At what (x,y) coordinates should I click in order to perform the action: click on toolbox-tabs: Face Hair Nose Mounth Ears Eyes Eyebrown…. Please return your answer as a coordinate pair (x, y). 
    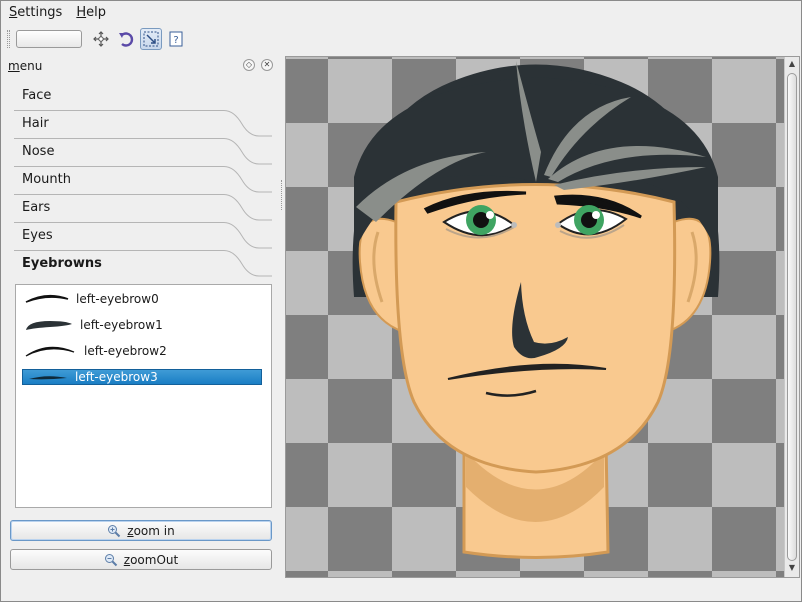
    Looking at the image, I should click on (144, 180).